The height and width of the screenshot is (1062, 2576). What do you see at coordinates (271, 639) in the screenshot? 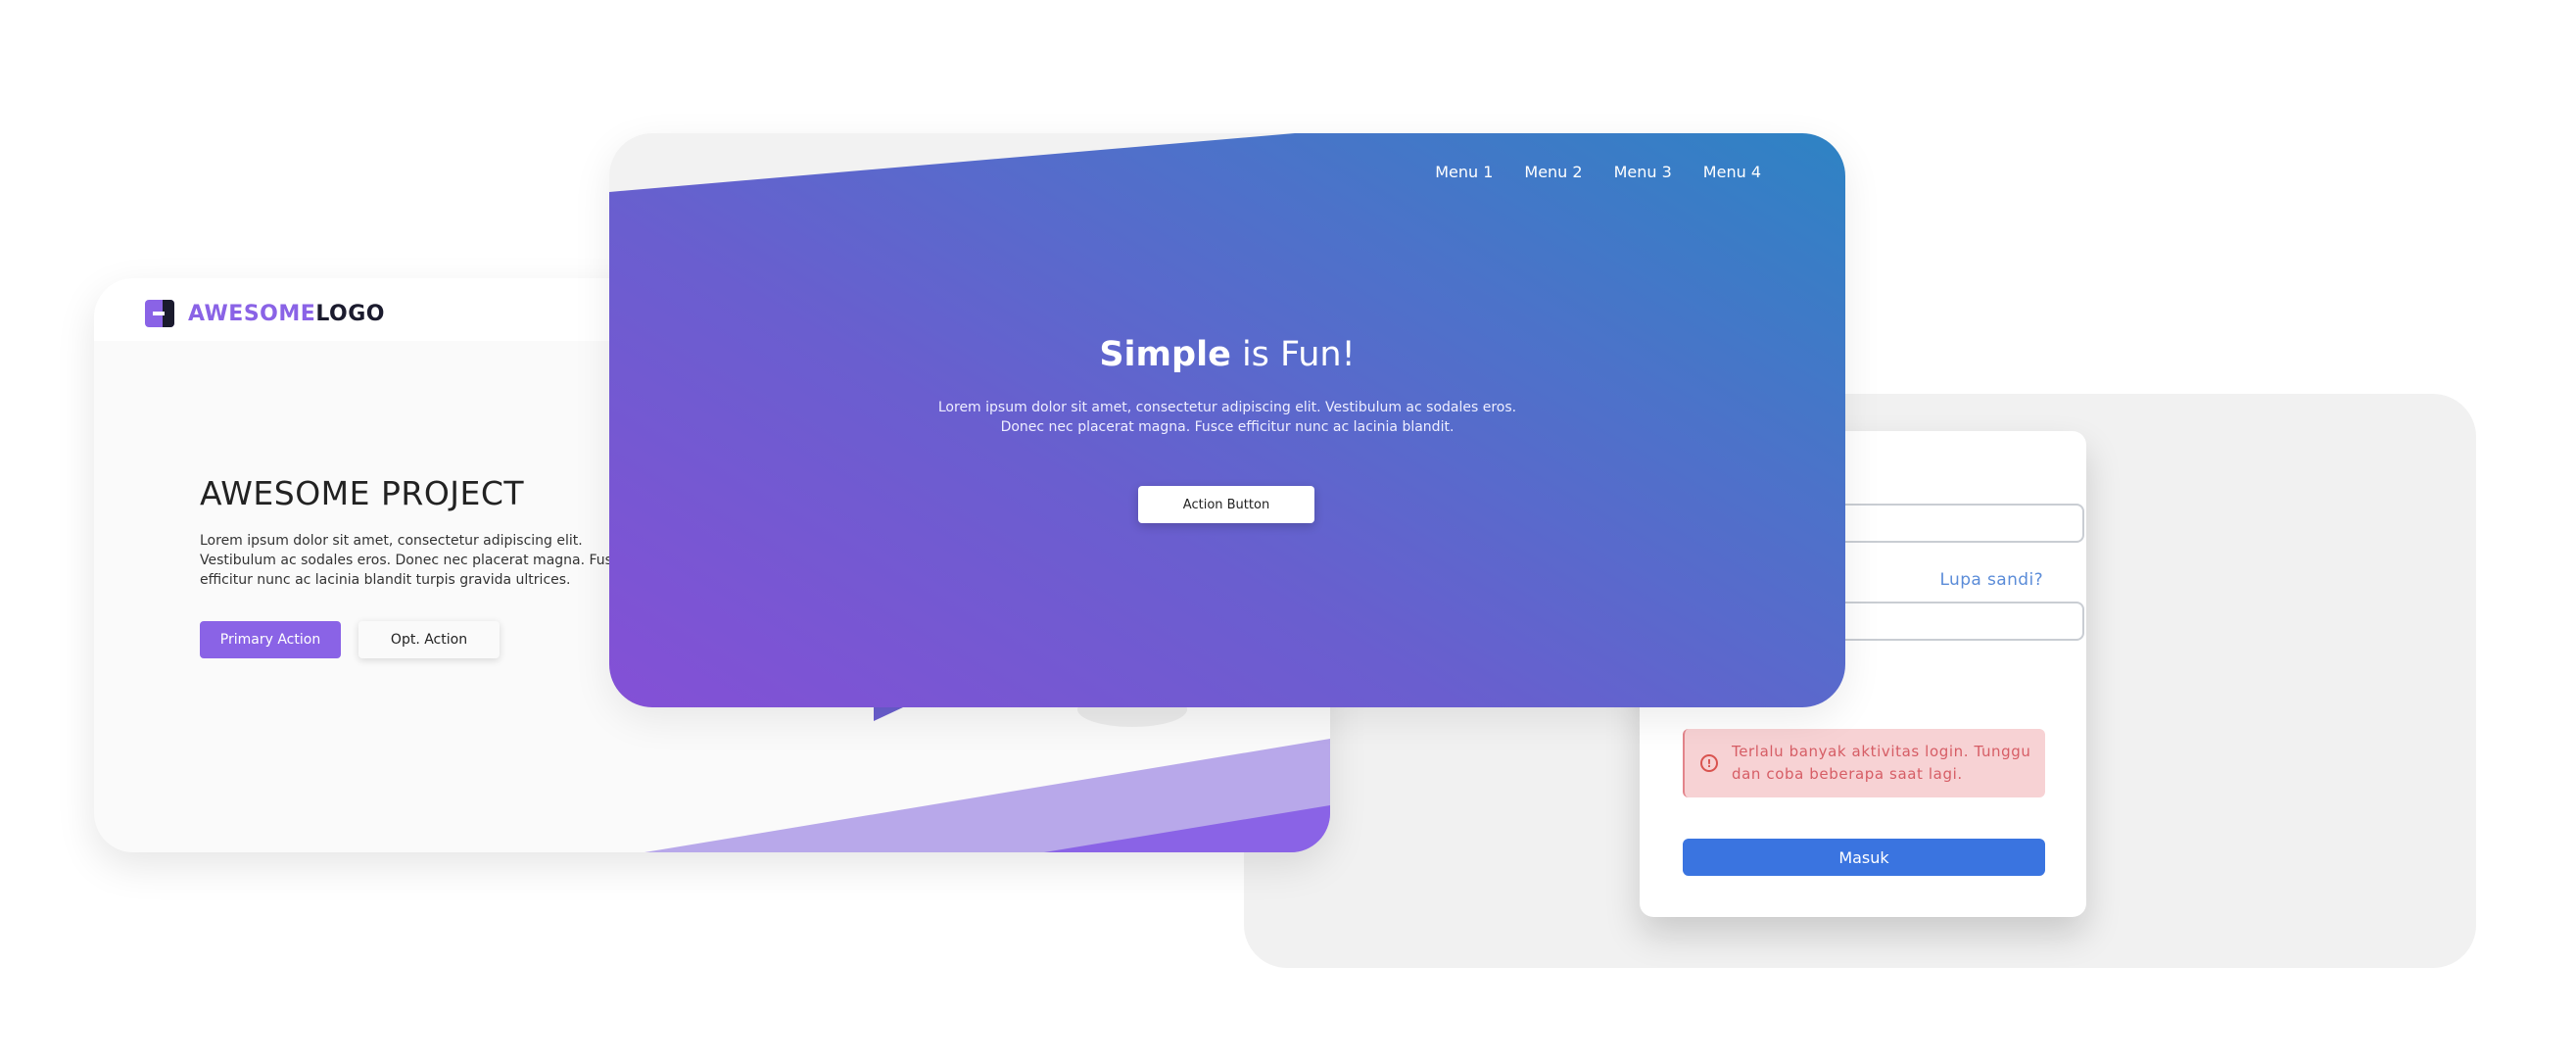
I see `primary-action-button: Primary Action` at bounding box center [271, 639].